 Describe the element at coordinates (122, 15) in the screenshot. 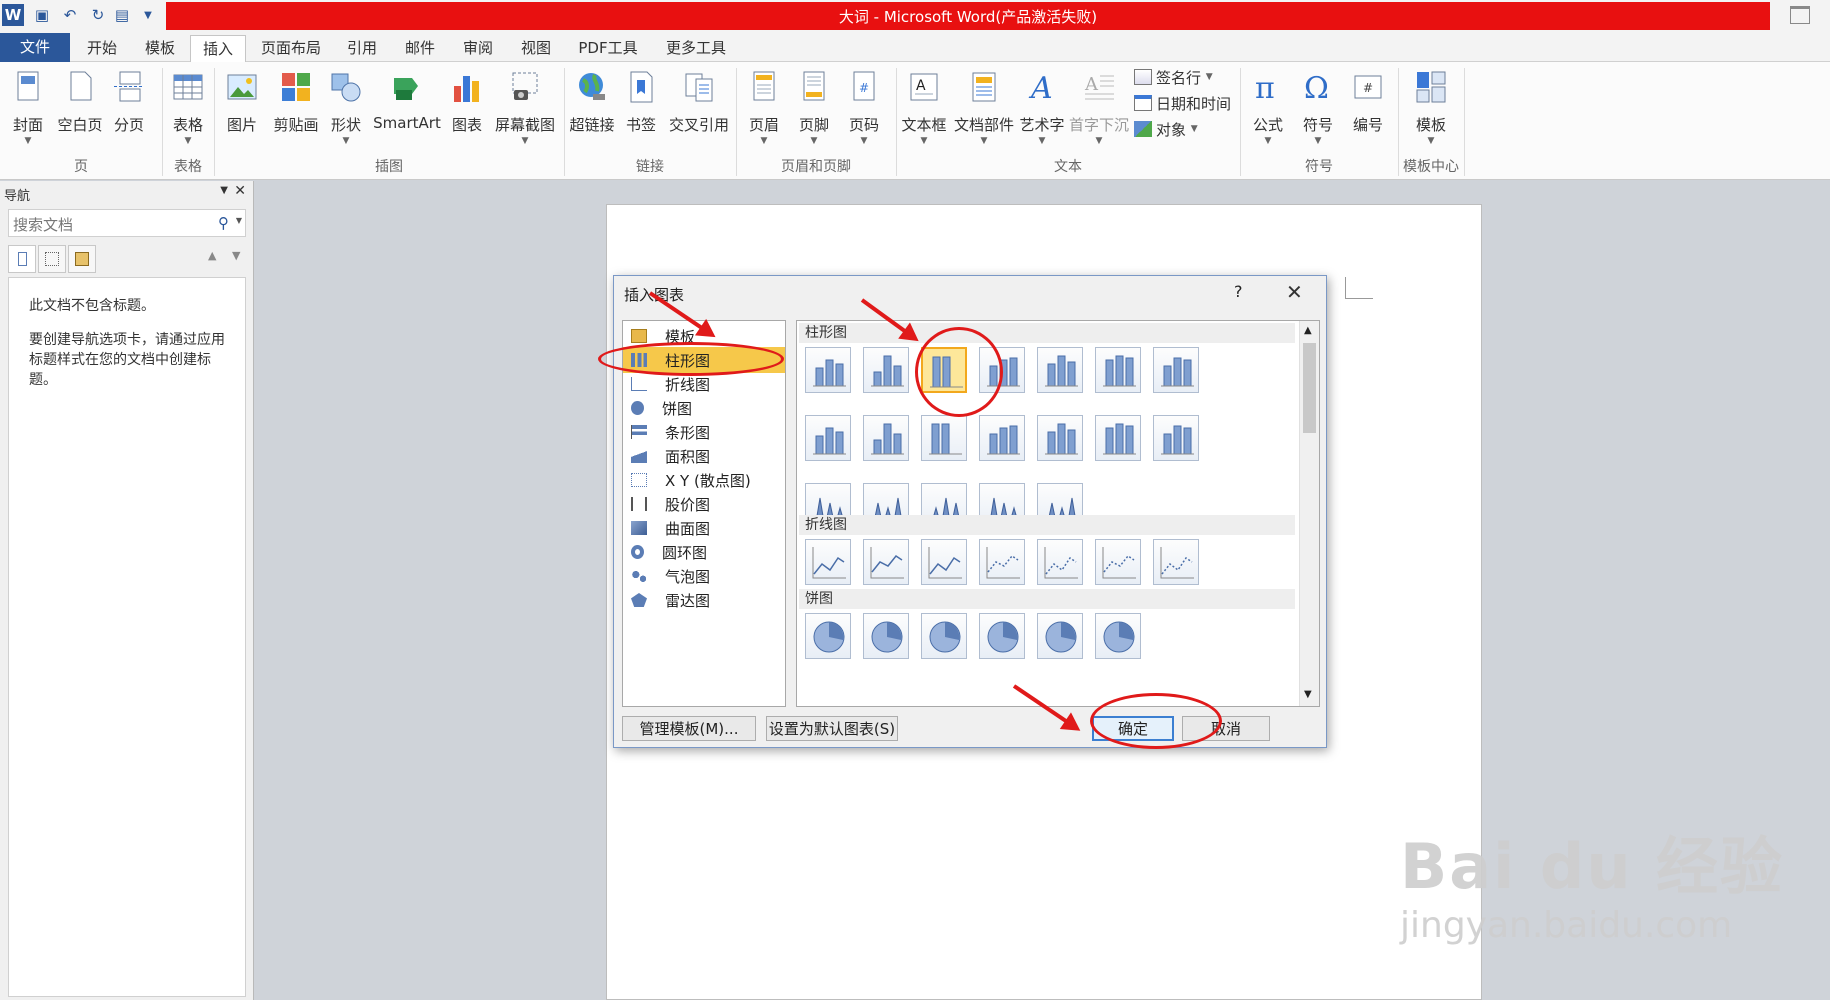

I see `print-preview-icon: ▤` at that location.